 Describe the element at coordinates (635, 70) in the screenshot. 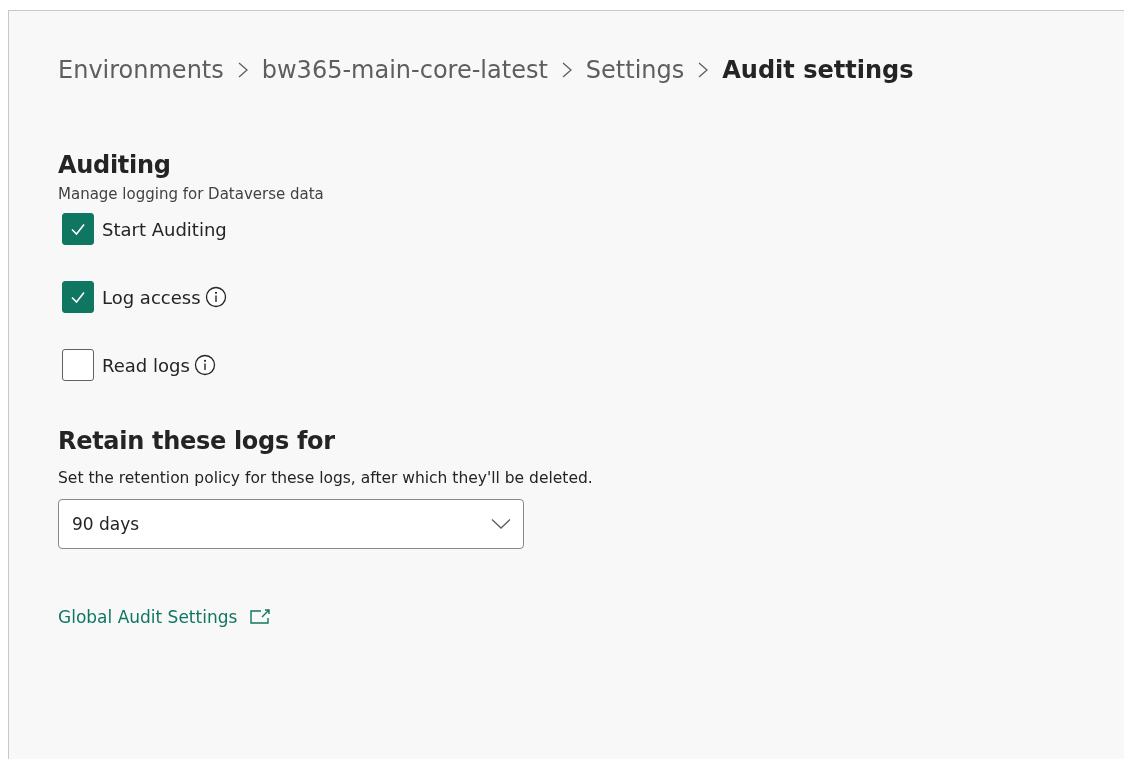

I see `breadcrumb-item: Settings` at that location.